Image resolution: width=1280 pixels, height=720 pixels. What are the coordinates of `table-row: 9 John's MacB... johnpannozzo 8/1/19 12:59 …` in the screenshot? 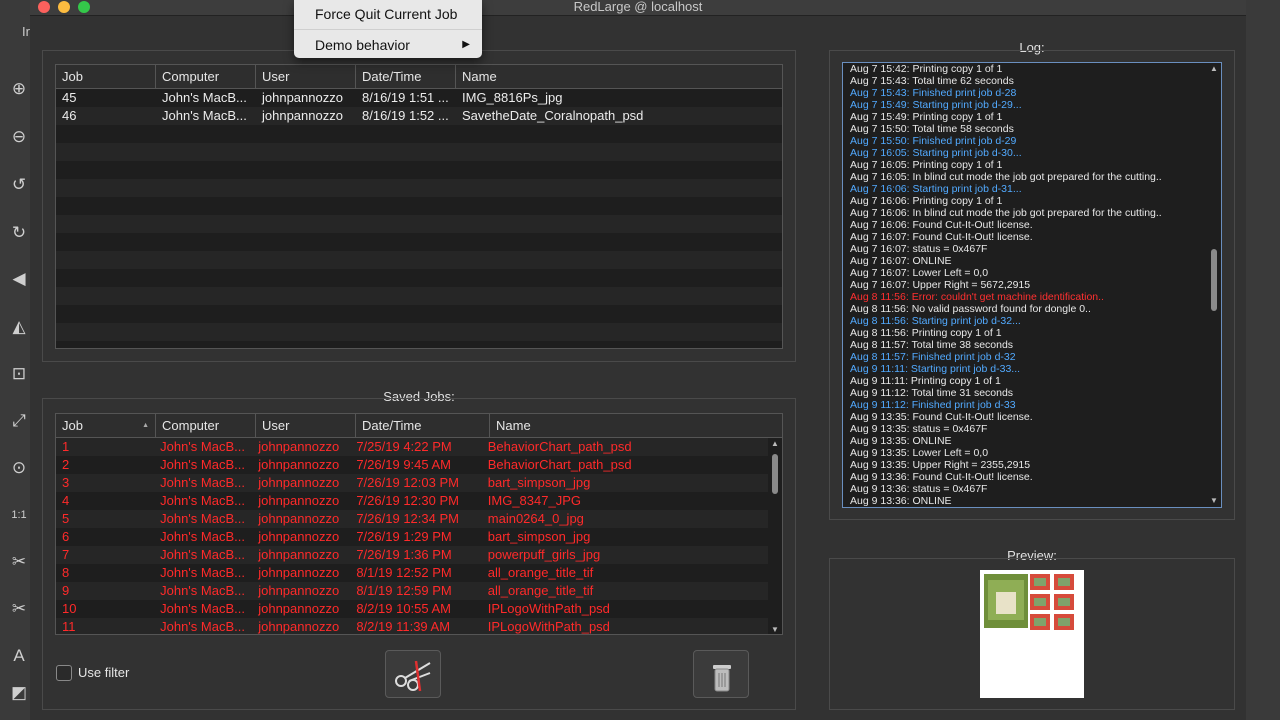 It's located at (413, 591).